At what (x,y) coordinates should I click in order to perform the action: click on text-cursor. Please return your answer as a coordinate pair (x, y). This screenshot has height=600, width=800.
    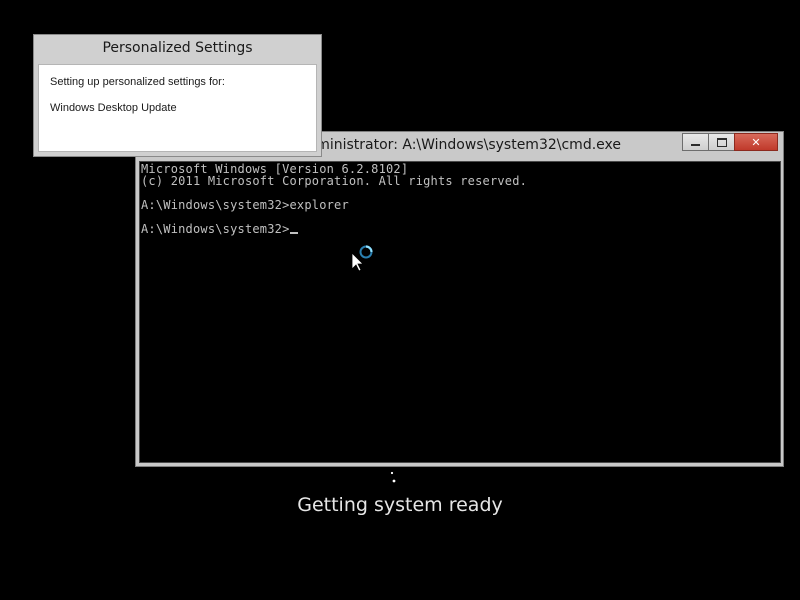
    Looking at the image, I should click on (293, 233).